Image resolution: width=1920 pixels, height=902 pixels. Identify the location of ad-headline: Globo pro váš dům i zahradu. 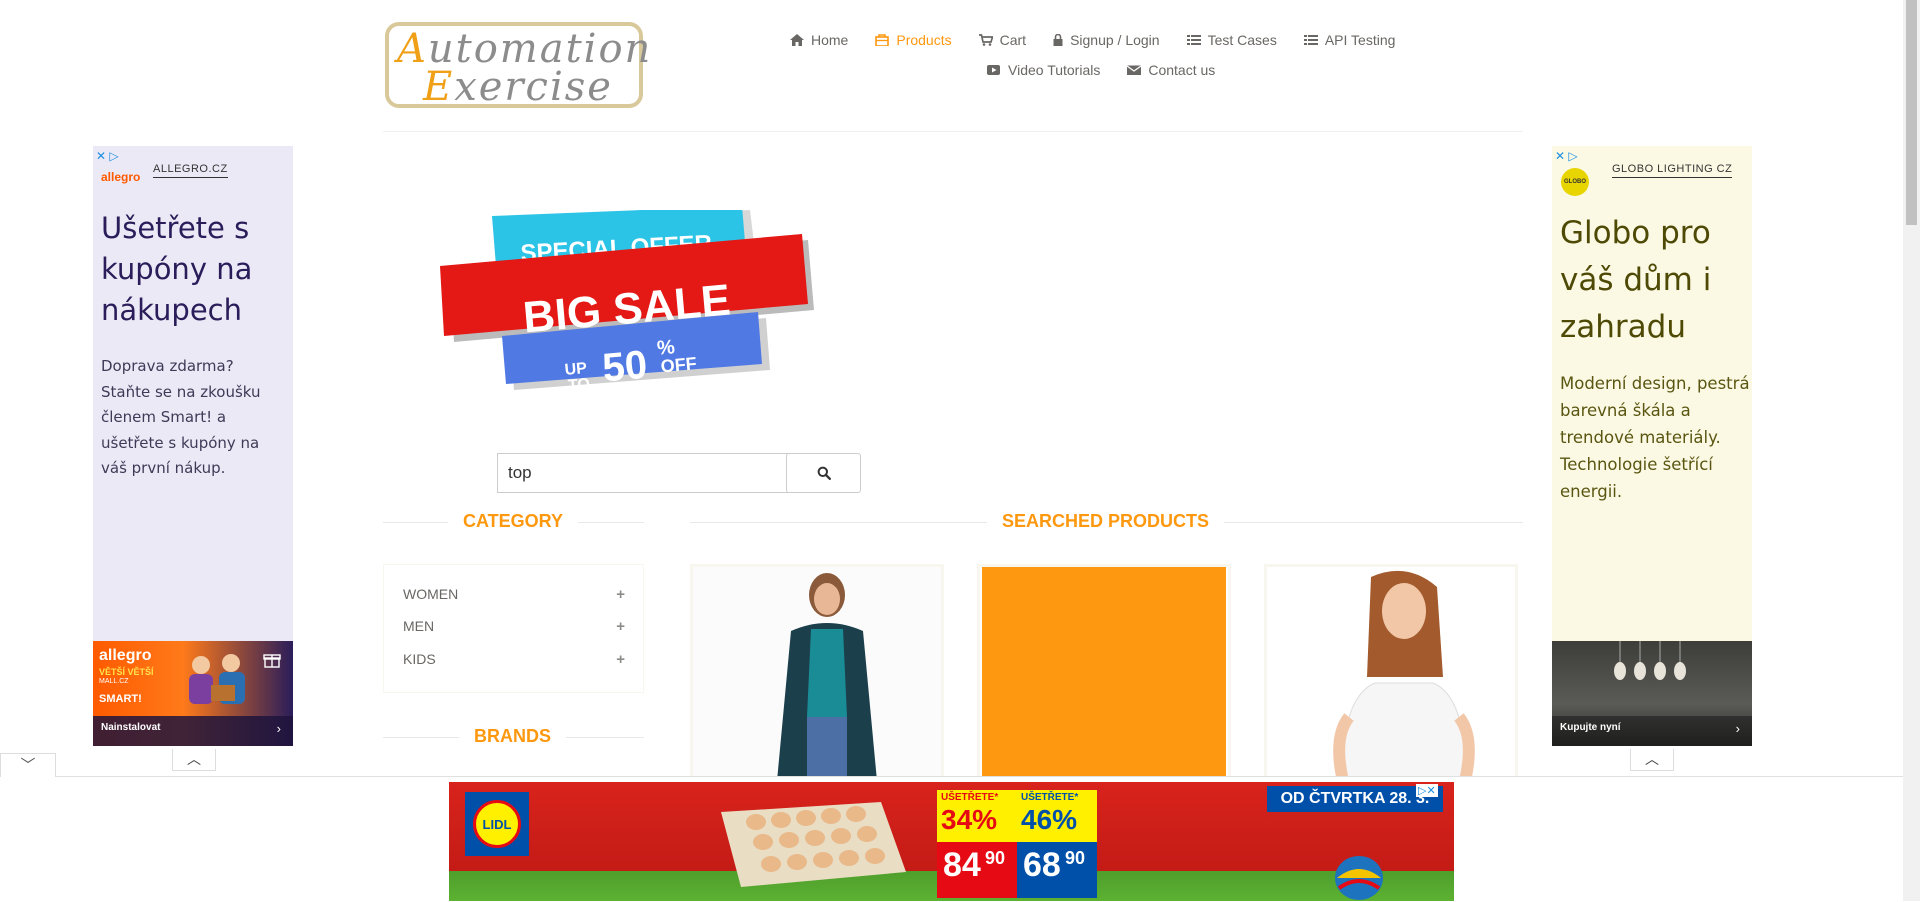
(1655, 280).